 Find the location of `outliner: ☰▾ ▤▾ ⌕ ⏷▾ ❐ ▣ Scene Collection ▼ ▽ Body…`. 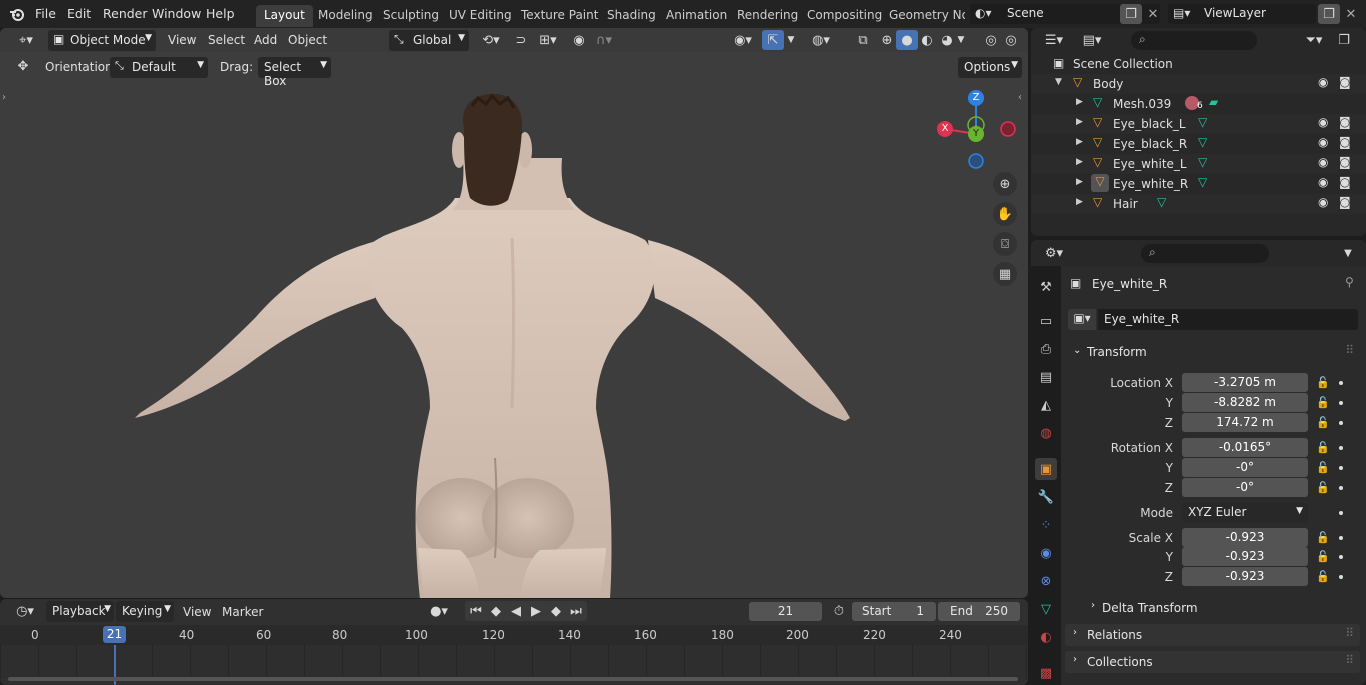

outliner: ☰▾ ▤▾ ⌕ ⏷▾ ❐ ▣ Scene Collection ▼ ▽ Body… is located at coordinates (1198, 132).